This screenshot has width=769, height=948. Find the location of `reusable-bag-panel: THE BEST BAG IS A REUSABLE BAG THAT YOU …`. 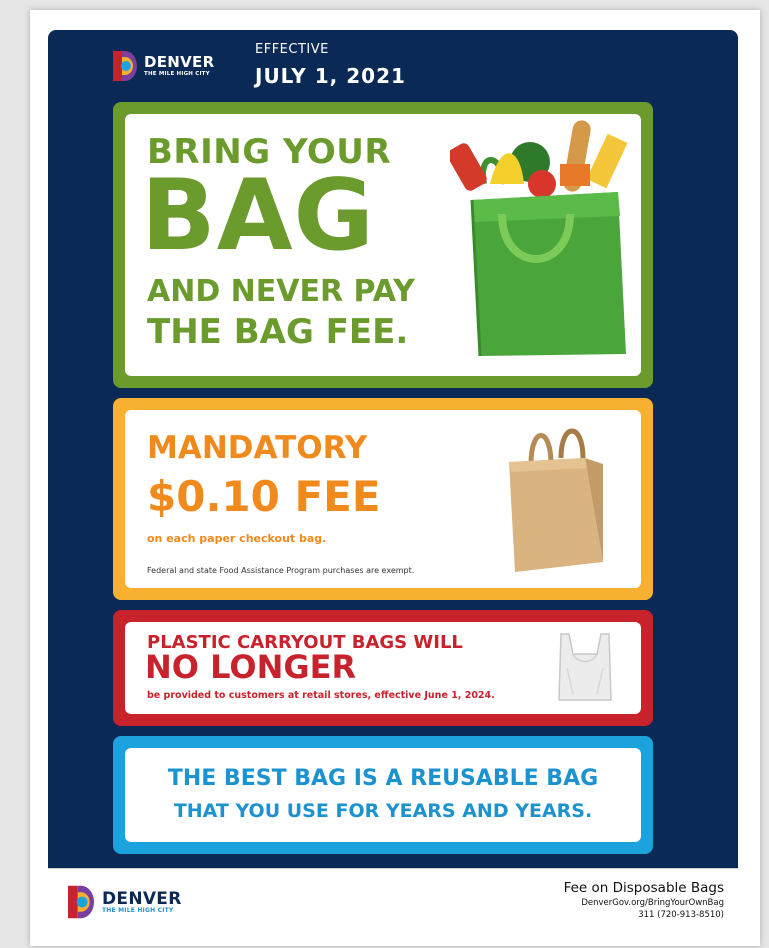

reusable-bag-panel: THE BEST BAG IS A REUSABLE BAG THAT YOU … is located at coordinates (383, 795).